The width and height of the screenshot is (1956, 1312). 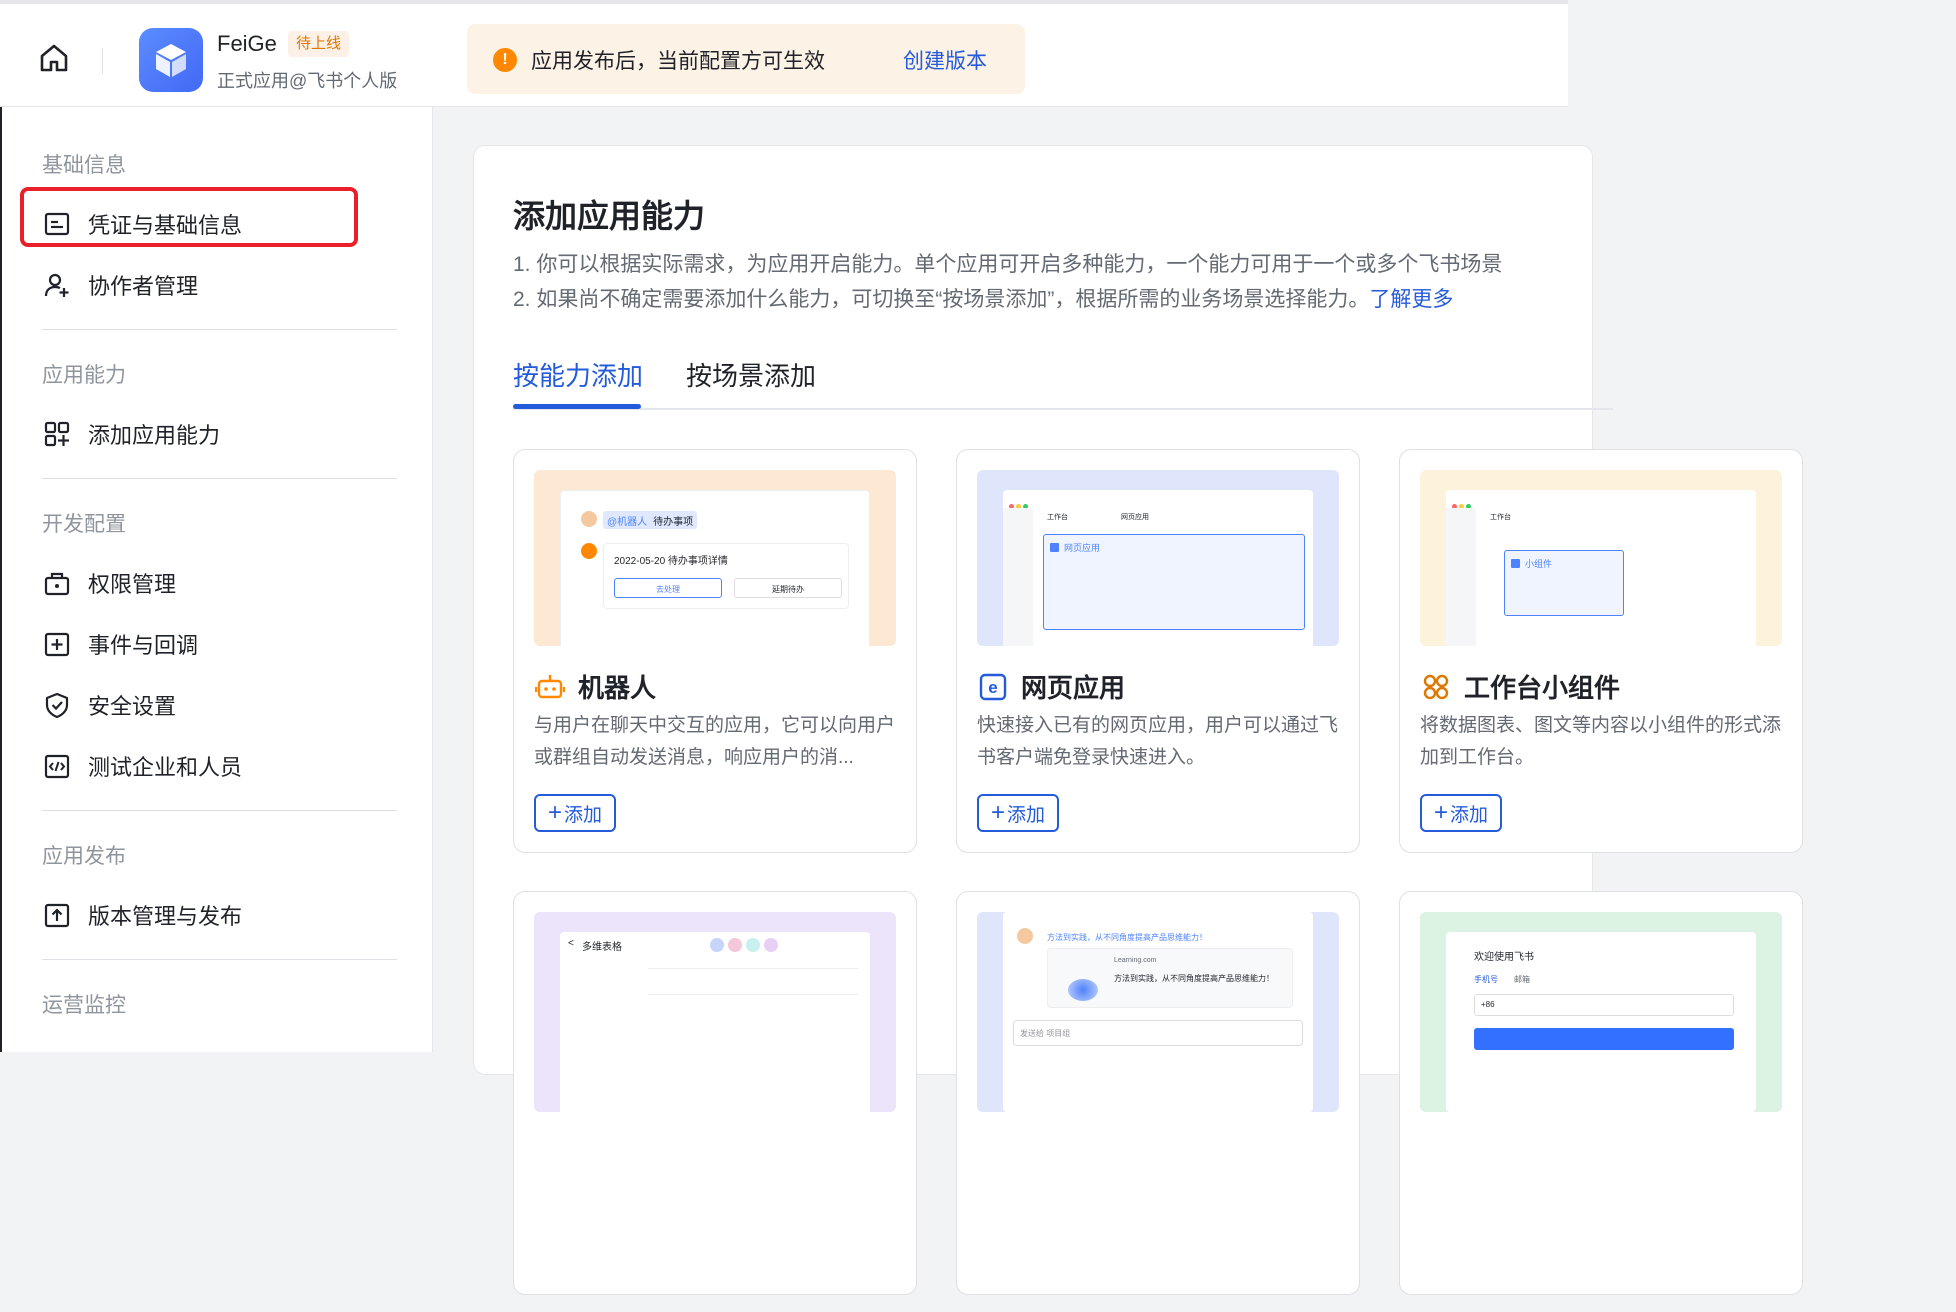 What do you see at coordinates (1045, 1033) in the screenshot?
I see `input-placeholder: 发送给 项目组` at bounding box center [1045, 1033].